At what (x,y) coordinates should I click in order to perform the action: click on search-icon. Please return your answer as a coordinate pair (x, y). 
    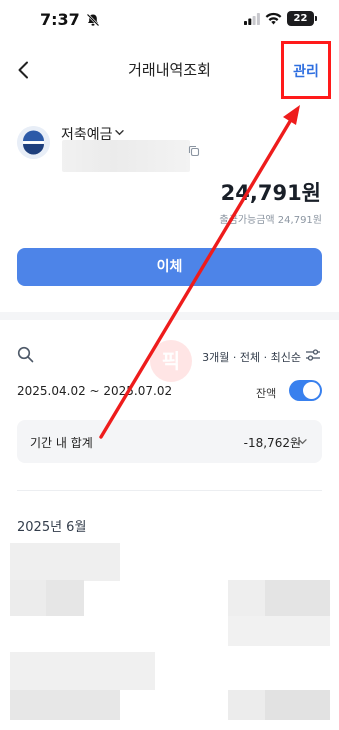
    Looking at the image, I should click on (25, 354).